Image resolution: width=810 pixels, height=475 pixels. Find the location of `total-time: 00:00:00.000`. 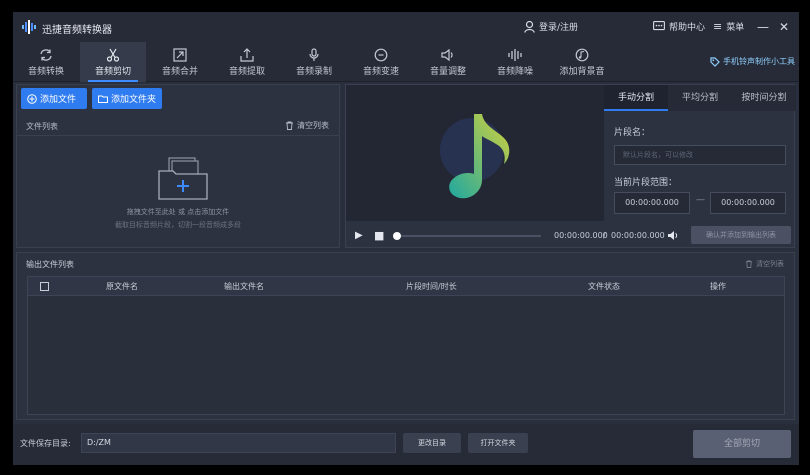

total-time: 00:00:00.000 is located at coordinates (638, 235).